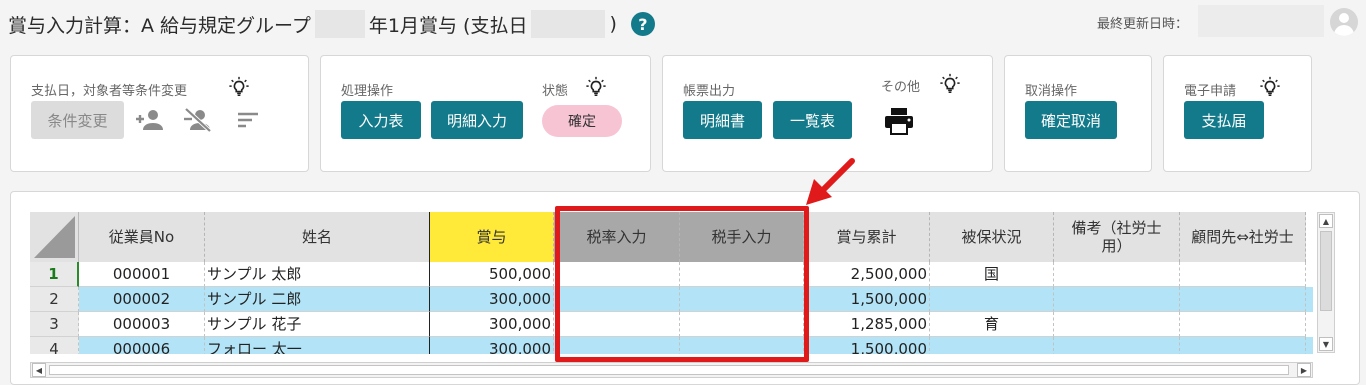 Image resolution: width=1366 pixels, height=385 pixels. What do you see at coordinates (159, 25) in the screenshot?
I see `title-prefix: 賞与入力計算：A 給与規定グループ` at bounding box center [159, 25].